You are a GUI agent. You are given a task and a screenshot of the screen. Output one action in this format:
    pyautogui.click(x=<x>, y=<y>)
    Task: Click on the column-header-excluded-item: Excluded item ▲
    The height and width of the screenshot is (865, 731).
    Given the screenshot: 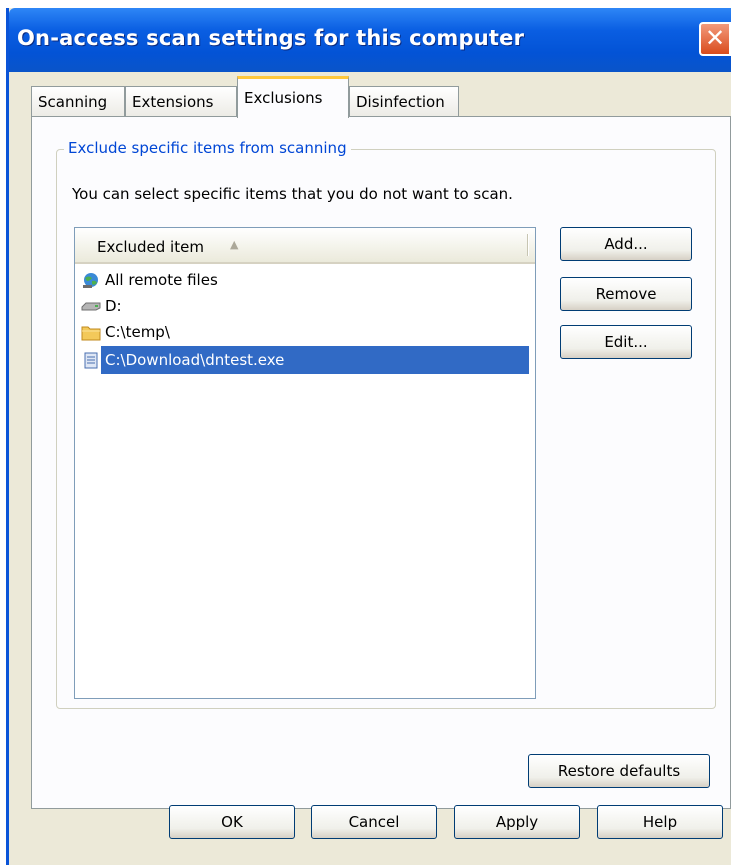 What is the action you would take?
    pyautogui.click(x=305, y=246)
    